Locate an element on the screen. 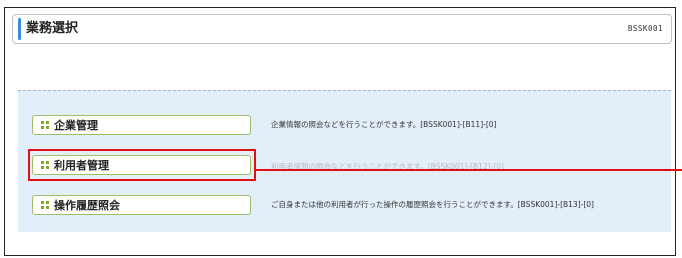  page-header: 業務選択 BSSK001 is located at coordinates (342, 29).